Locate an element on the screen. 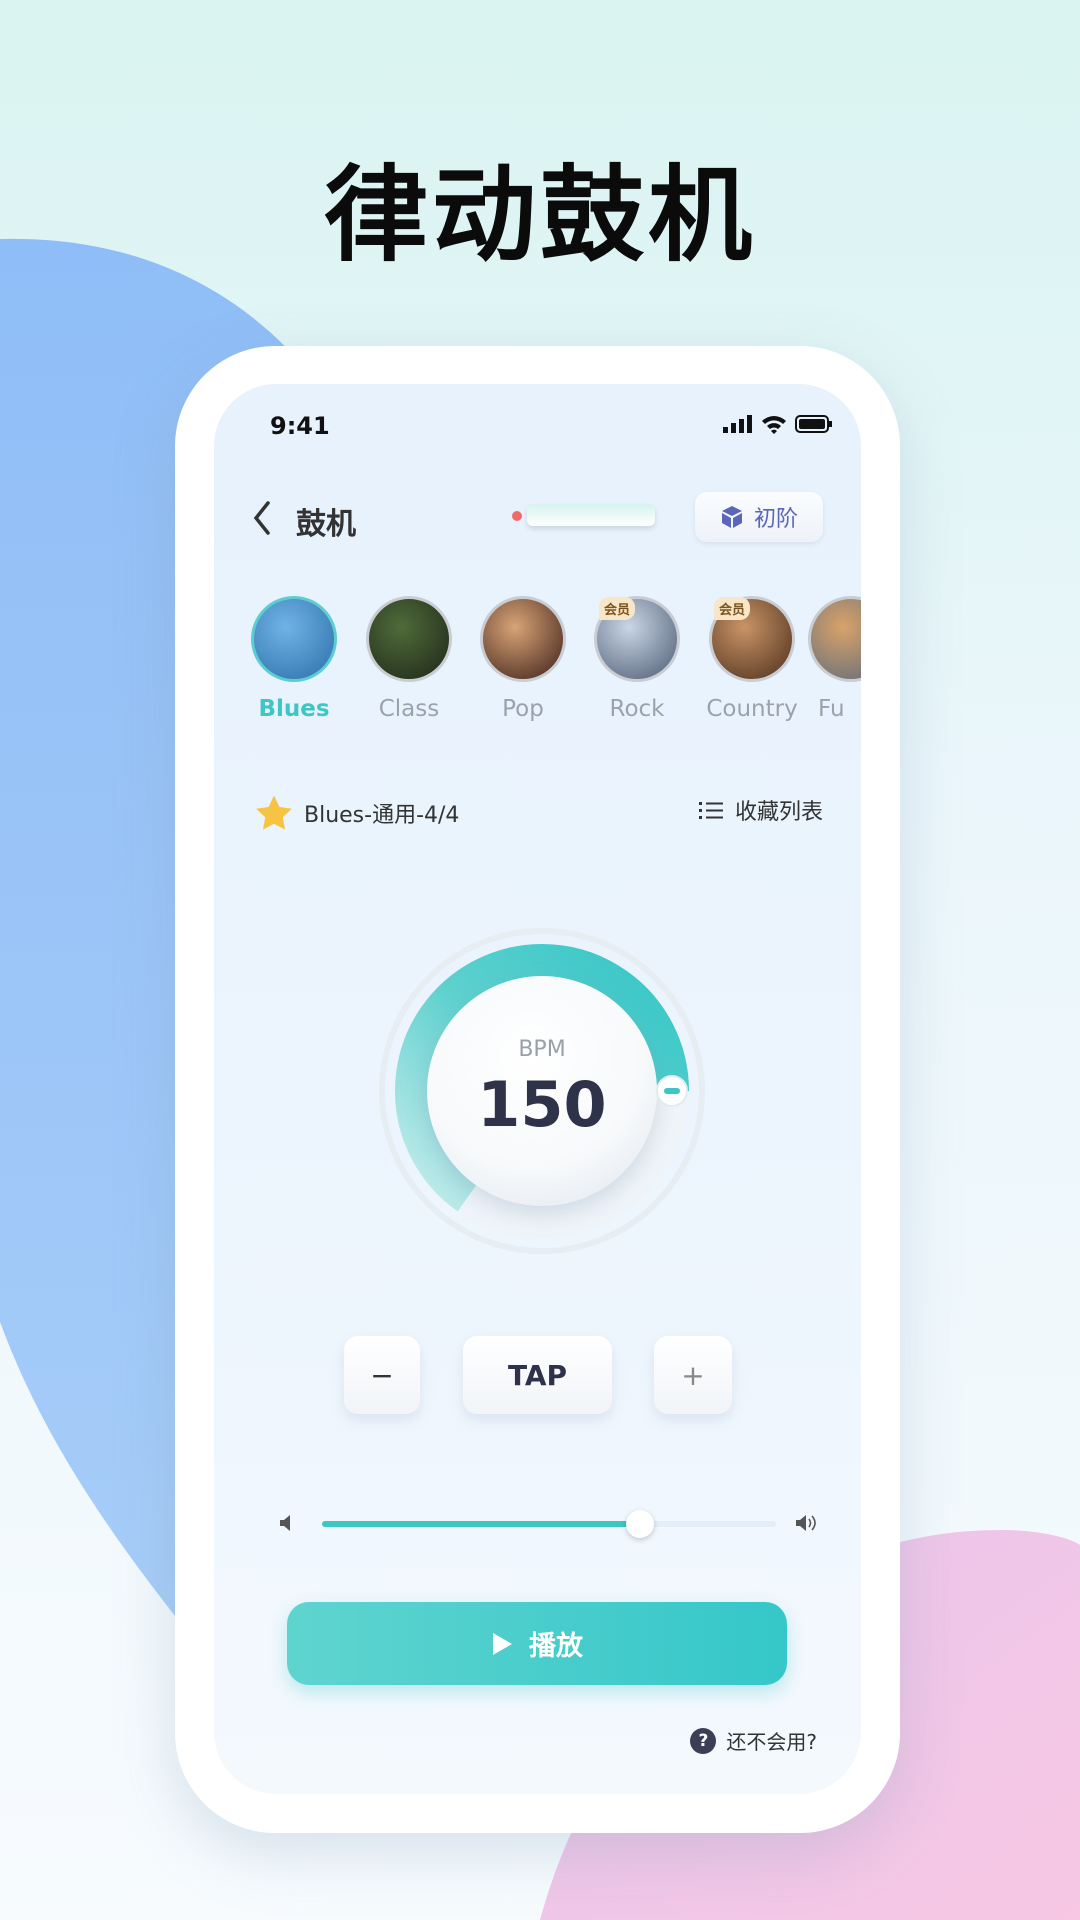 Image resolution: width=1080 pixels, height=1920 pixels. volume-high-icon is located at coordinates (806, 1523).